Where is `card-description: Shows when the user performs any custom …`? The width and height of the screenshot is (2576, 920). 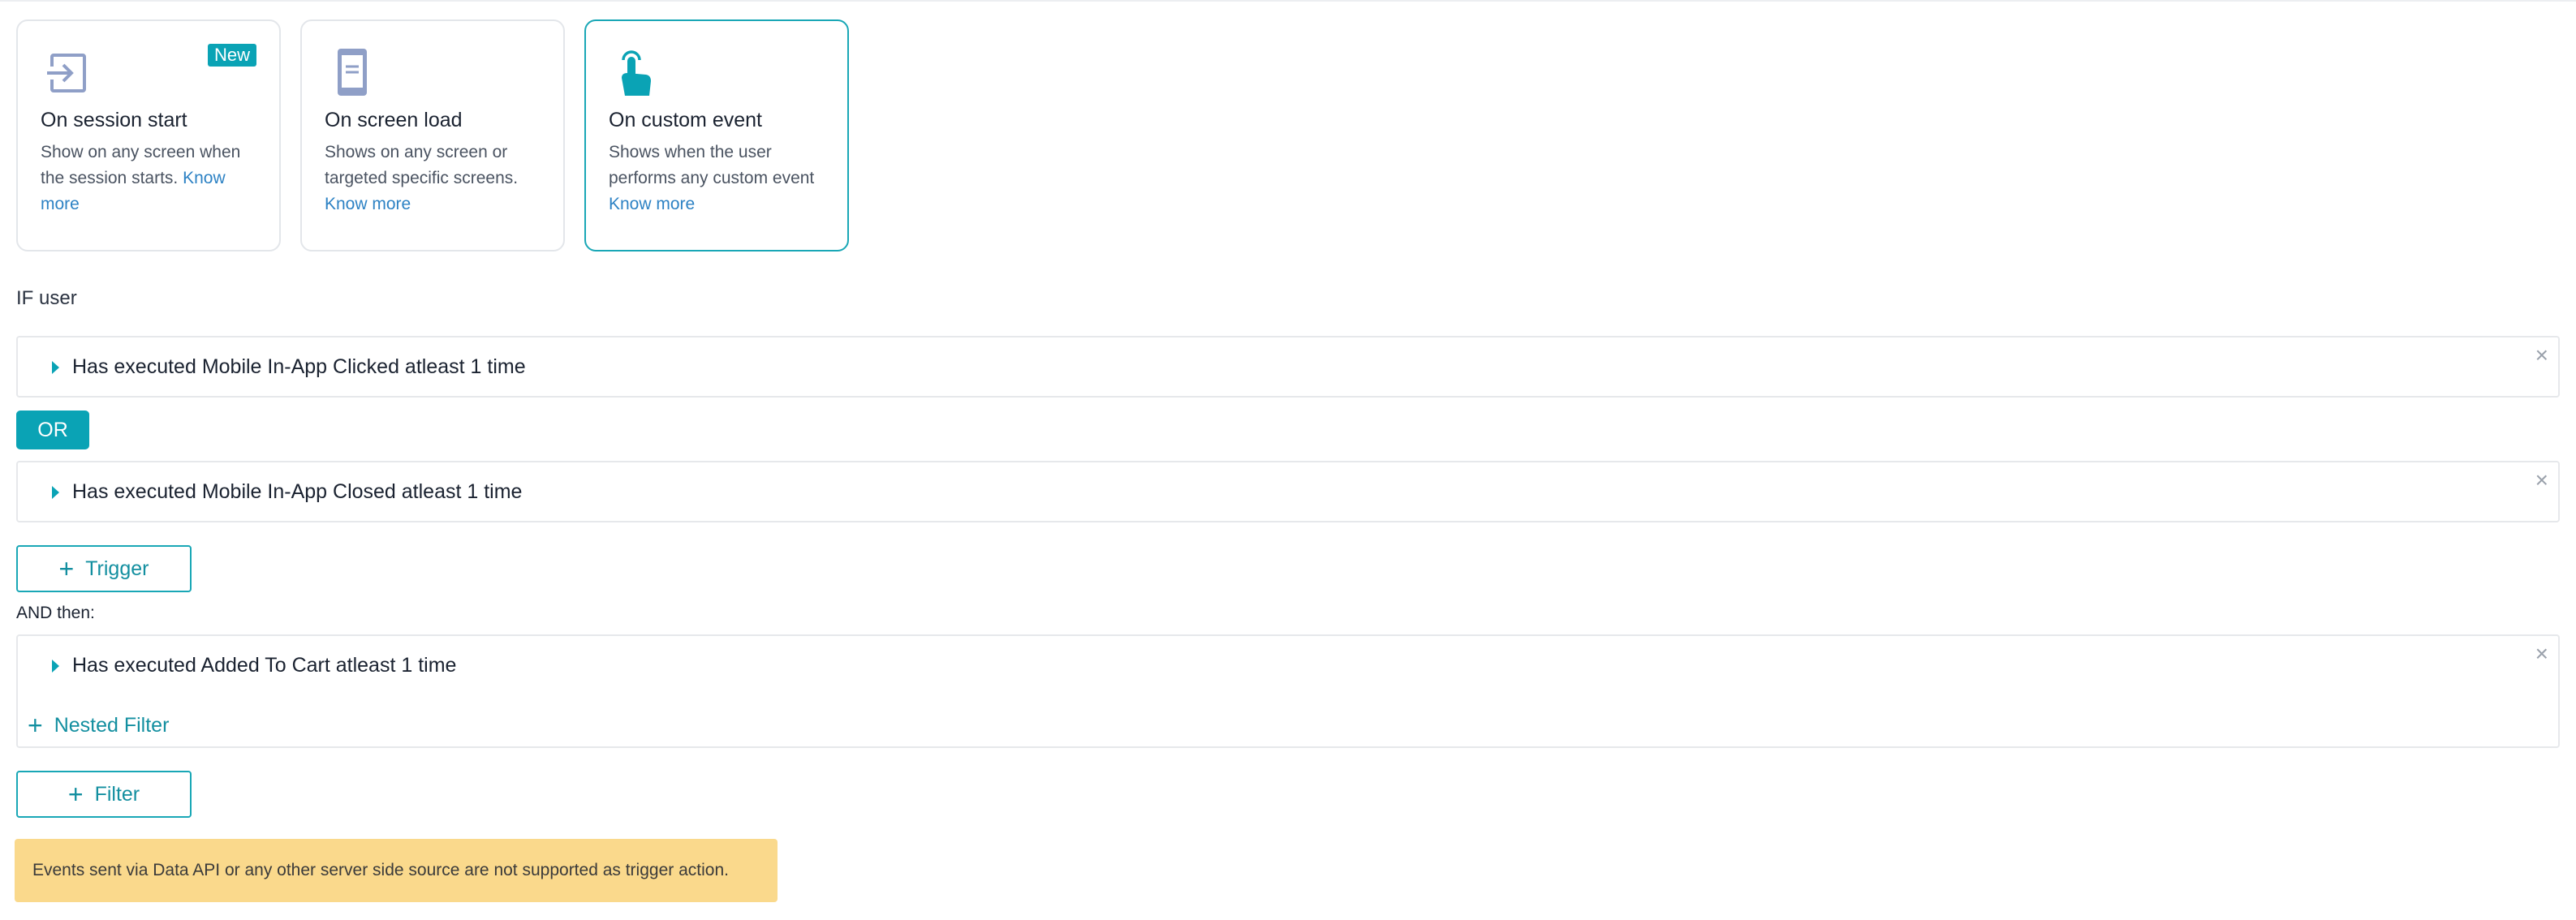
card-description: Shows when the user performs any custom … is located at coordinates (719, 178).